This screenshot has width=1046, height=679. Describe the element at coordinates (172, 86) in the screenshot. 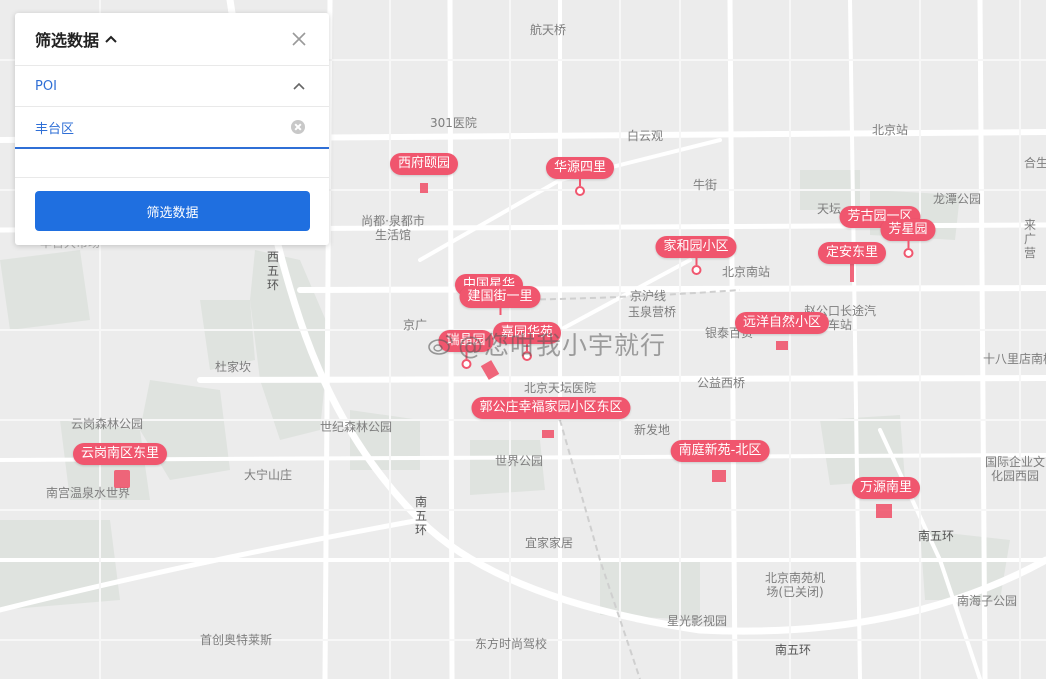

I see `poi-section-header: POI` at that location.